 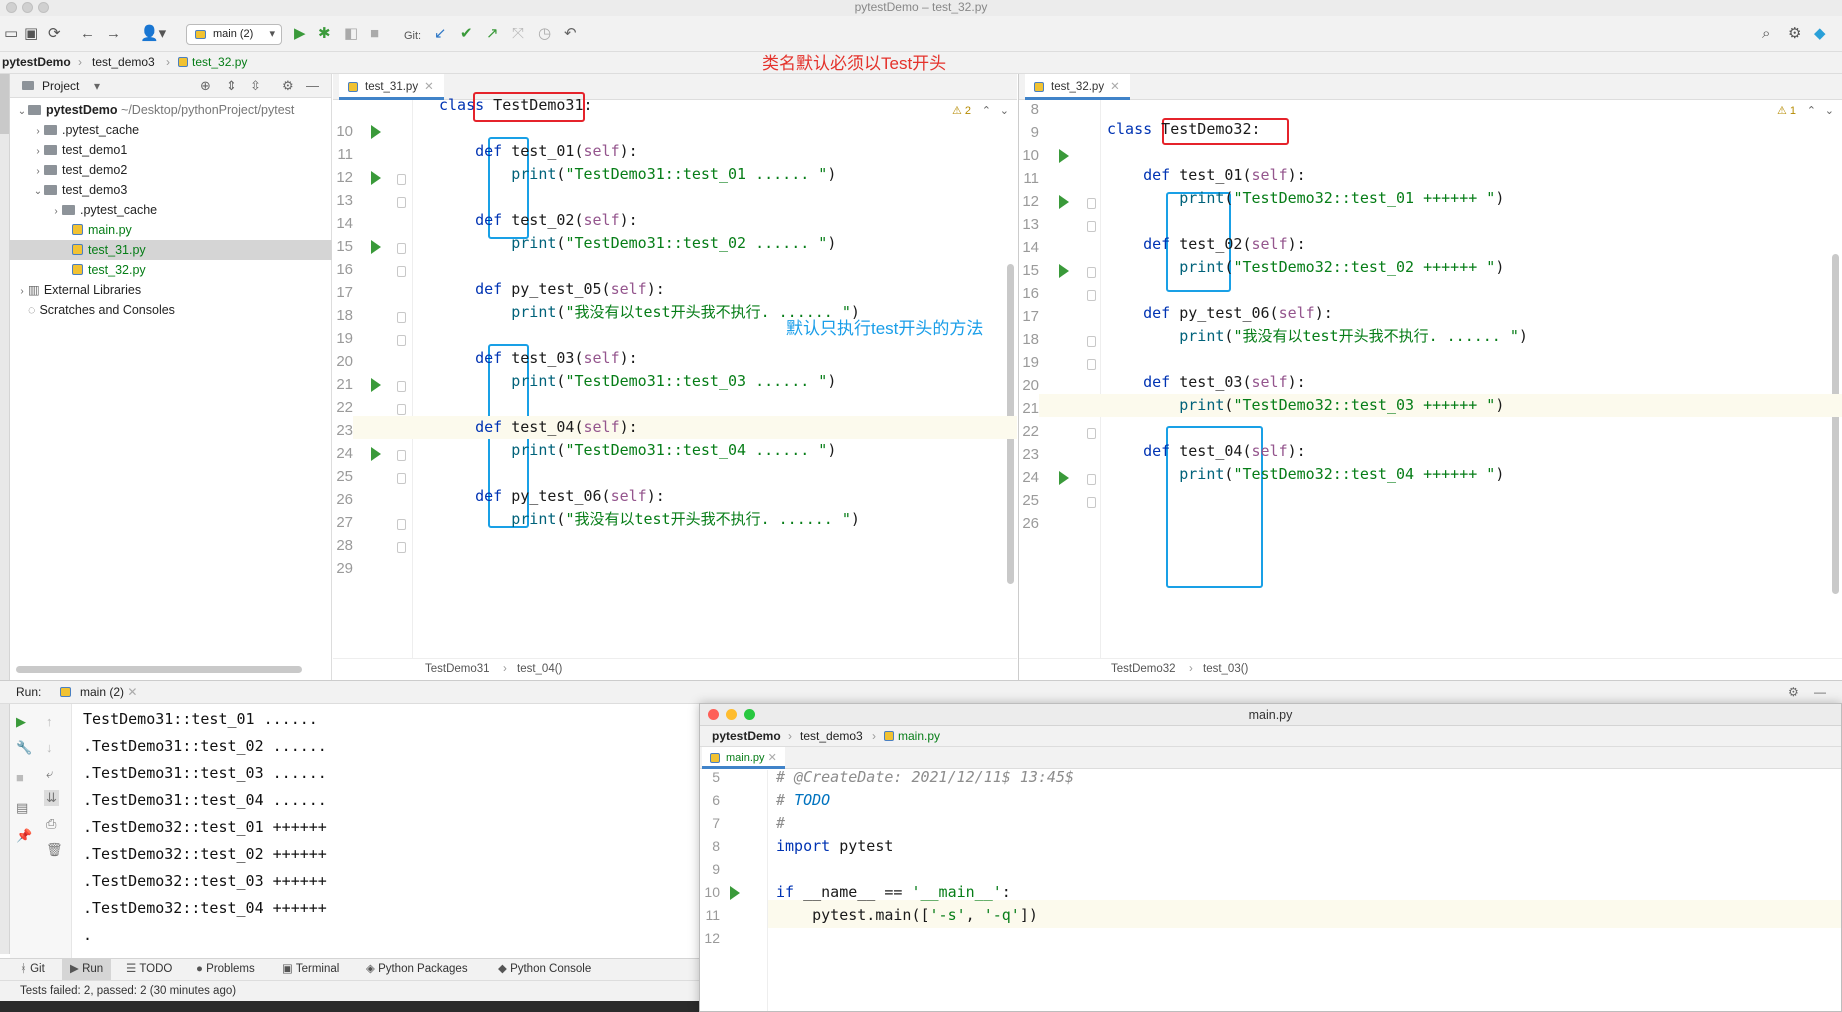 I want to click on code-line: print("我没有以test开头我不执行. ...... "), so click(x=649, y=519).